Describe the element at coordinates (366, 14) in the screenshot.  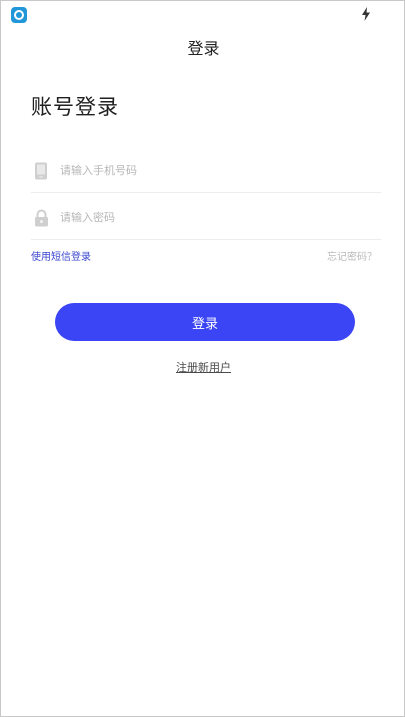
I see `bolt-icon` at that location.